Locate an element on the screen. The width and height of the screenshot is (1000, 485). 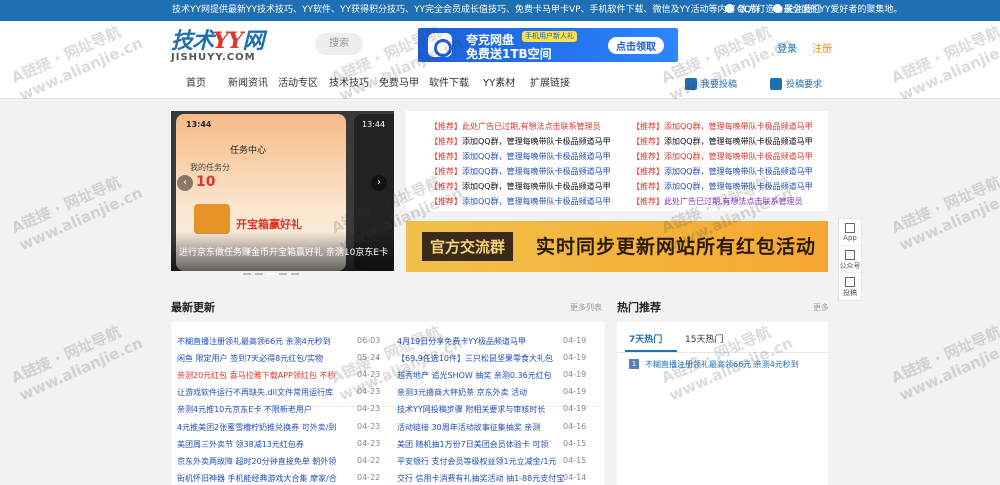
list-item: 美团周三外卖节 领38减13元红包券 is located at coordinates (240, 444).